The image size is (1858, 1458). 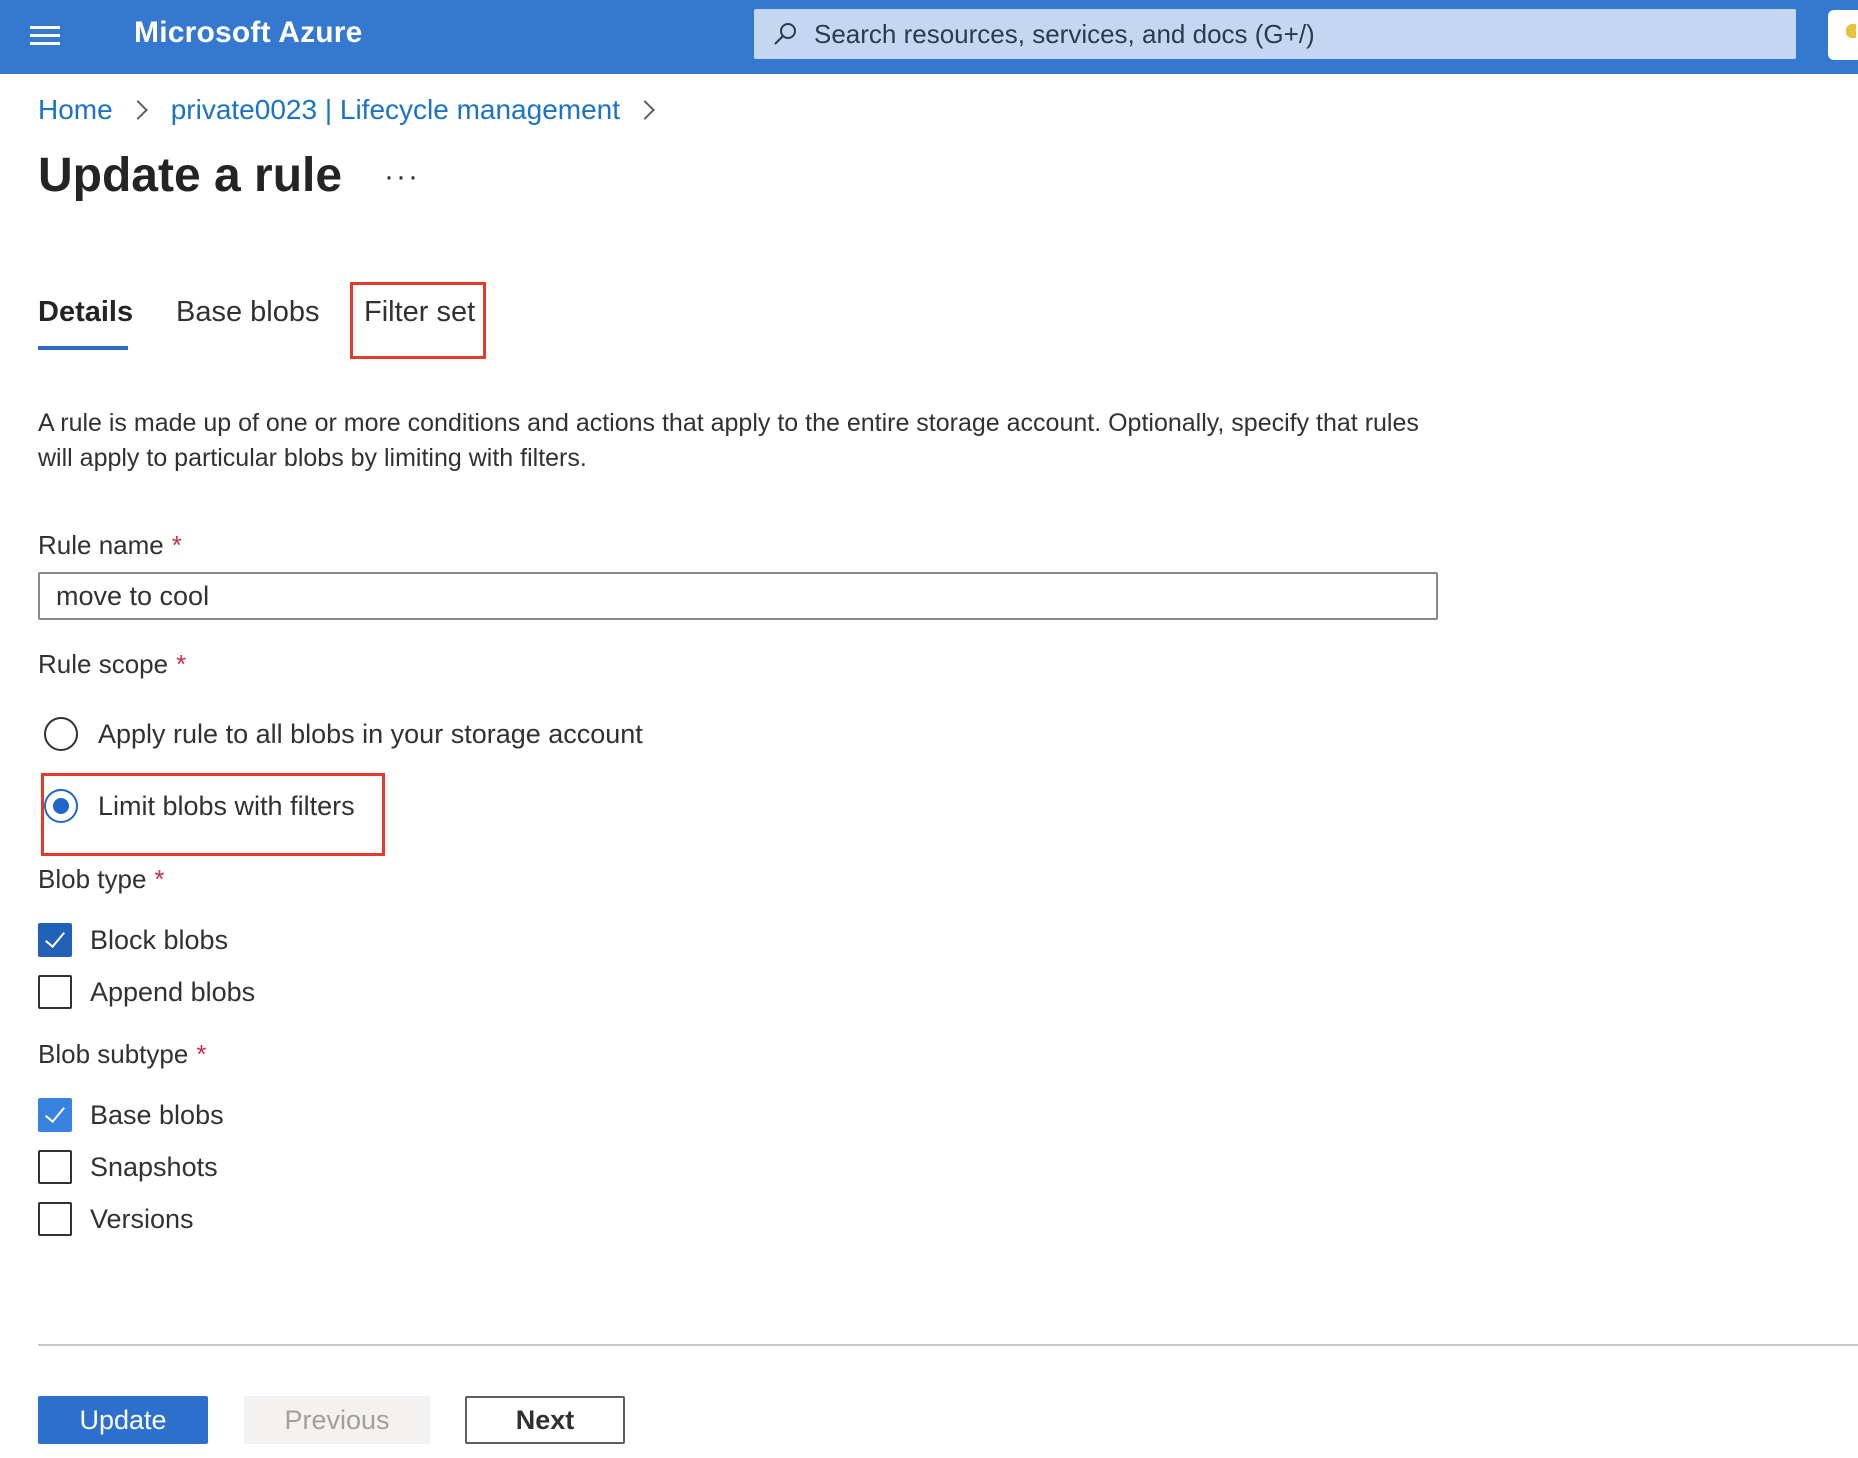 I want to click on rule-scope-label-text: Rule scope, so click(x=103, y=664).